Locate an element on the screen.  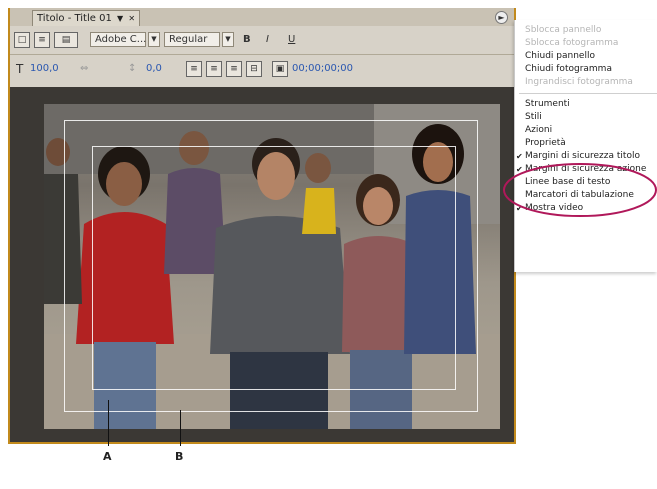
kerning-icon: ⇔ is located at coordinates (84, 68).